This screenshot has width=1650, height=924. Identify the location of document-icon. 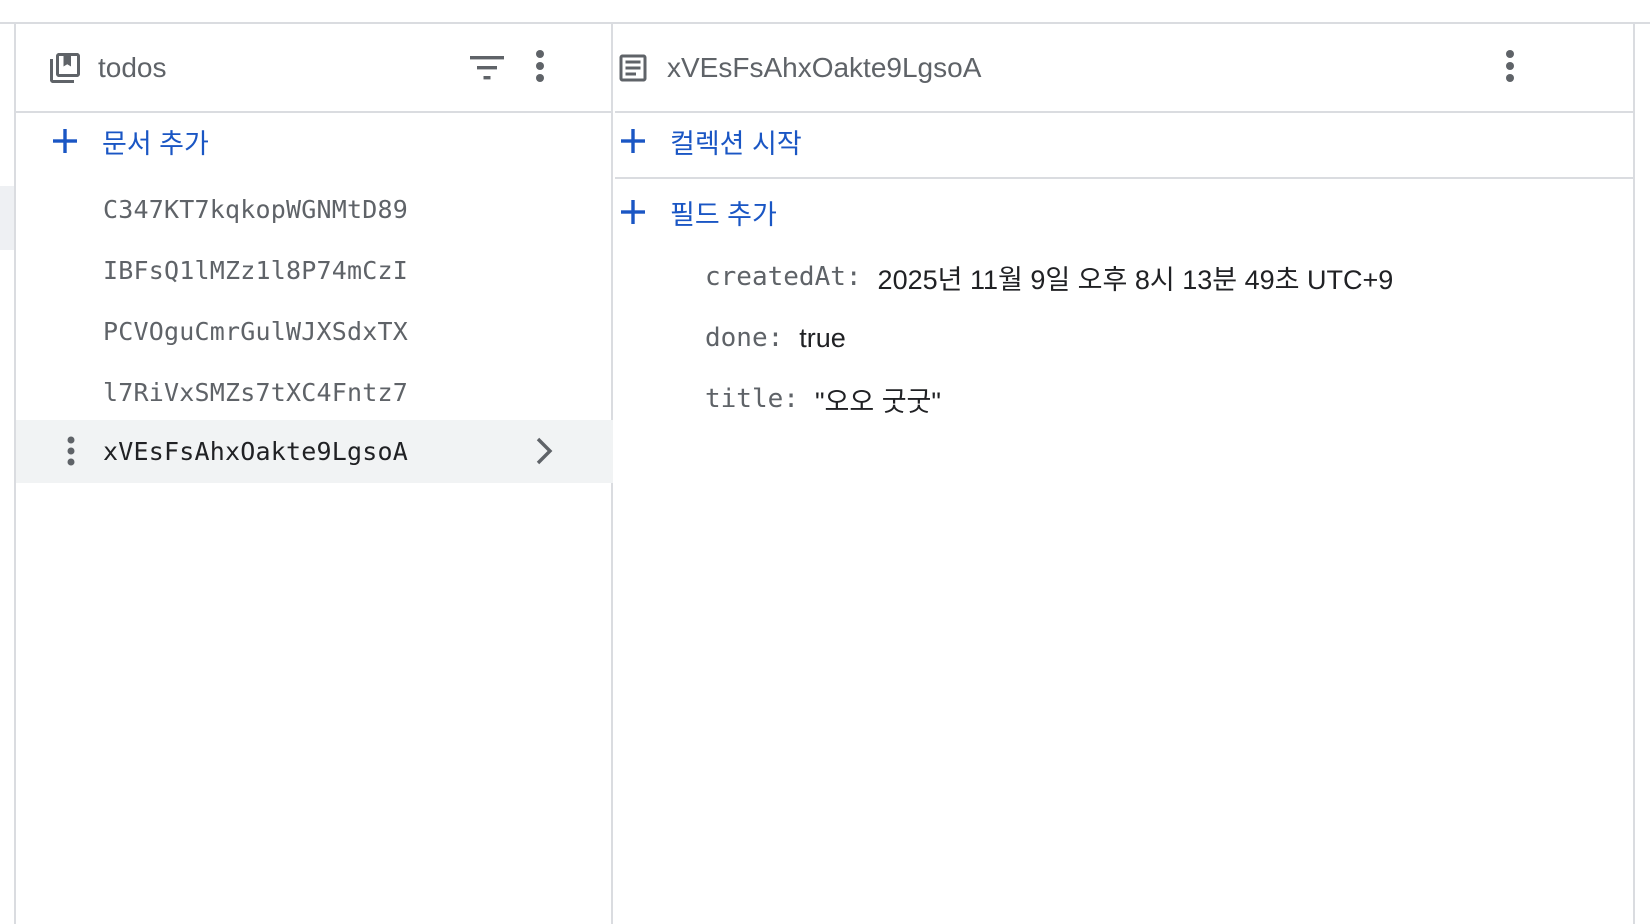
(633, 68).